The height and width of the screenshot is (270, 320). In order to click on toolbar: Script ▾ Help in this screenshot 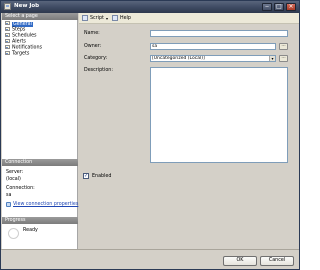, I will do `click(189, 18)`.